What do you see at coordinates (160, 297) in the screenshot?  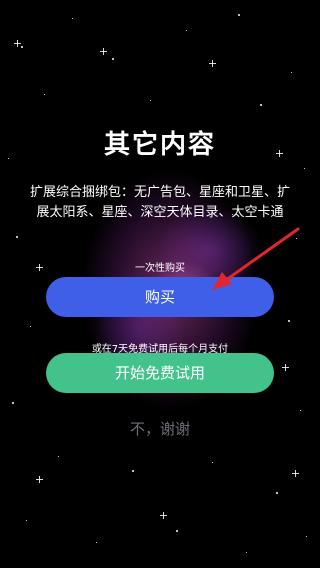 I see `buy-button: 购买` at bounding box center [160, 297].